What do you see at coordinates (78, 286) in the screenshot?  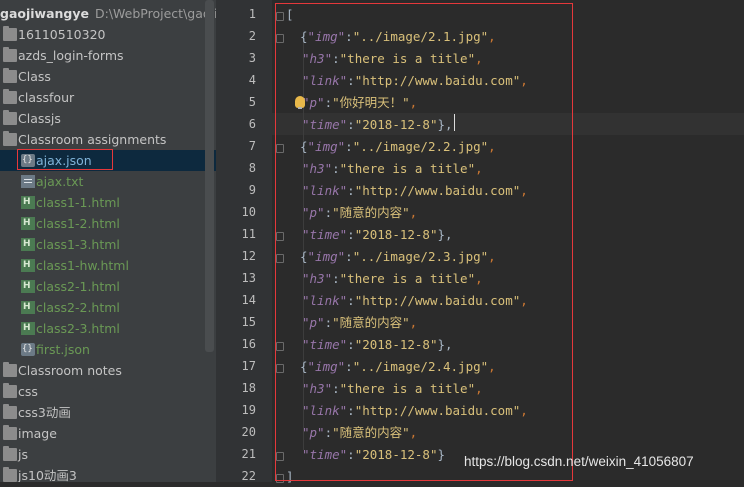 I see `tree-item-label: class2-1.html` at bounding box center [78, 286].